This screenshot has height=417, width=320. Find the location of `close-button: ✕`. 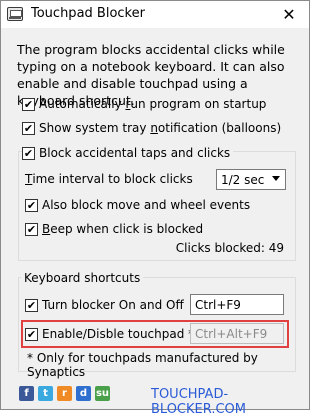

close-button: ✕ is located at coordinates (289, 14).